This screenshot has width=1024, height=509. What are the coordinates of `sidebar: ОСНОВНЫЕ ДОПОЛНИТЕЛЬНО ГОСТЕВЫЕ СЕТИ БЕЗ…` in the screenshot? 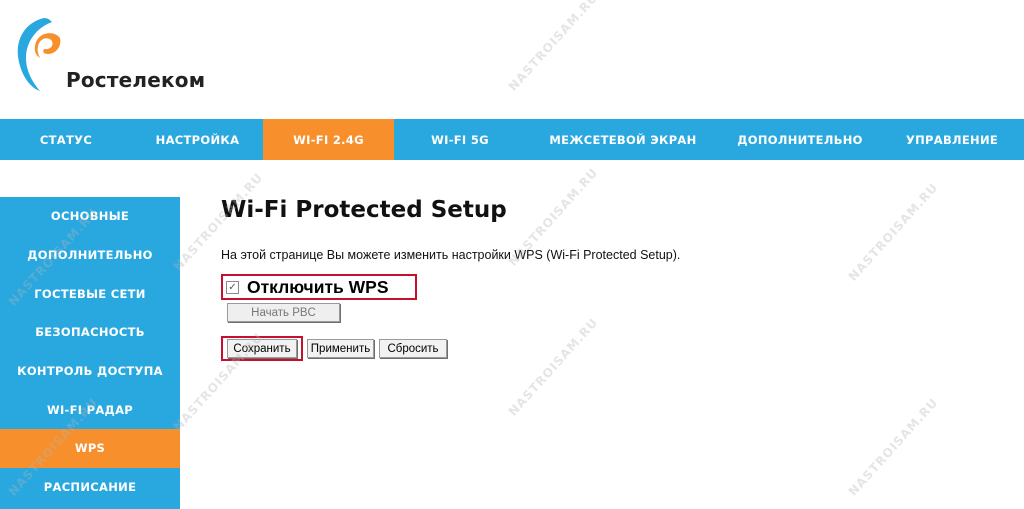 It's located at (90, 353).